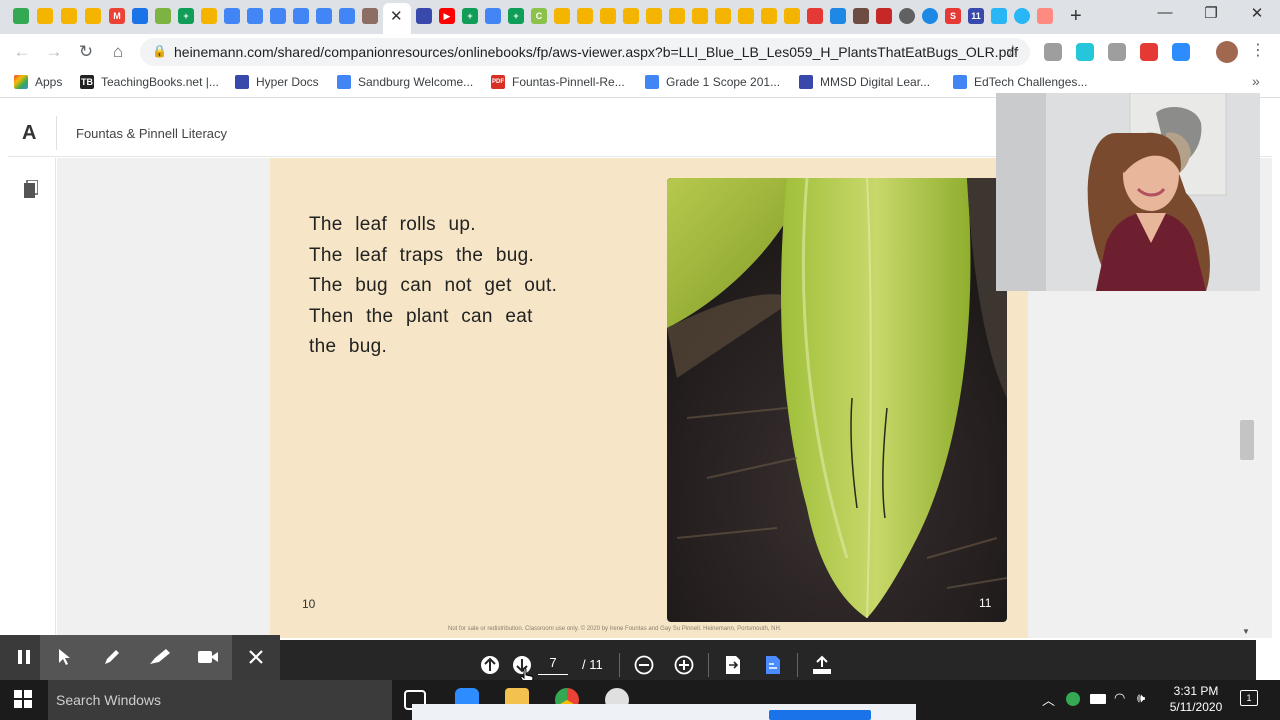 The width and height of the screenshot is (1280, 720). Describe the element at coordinates (1076, 16) in the screenshot. I see `new-tab-button: +` at that location.